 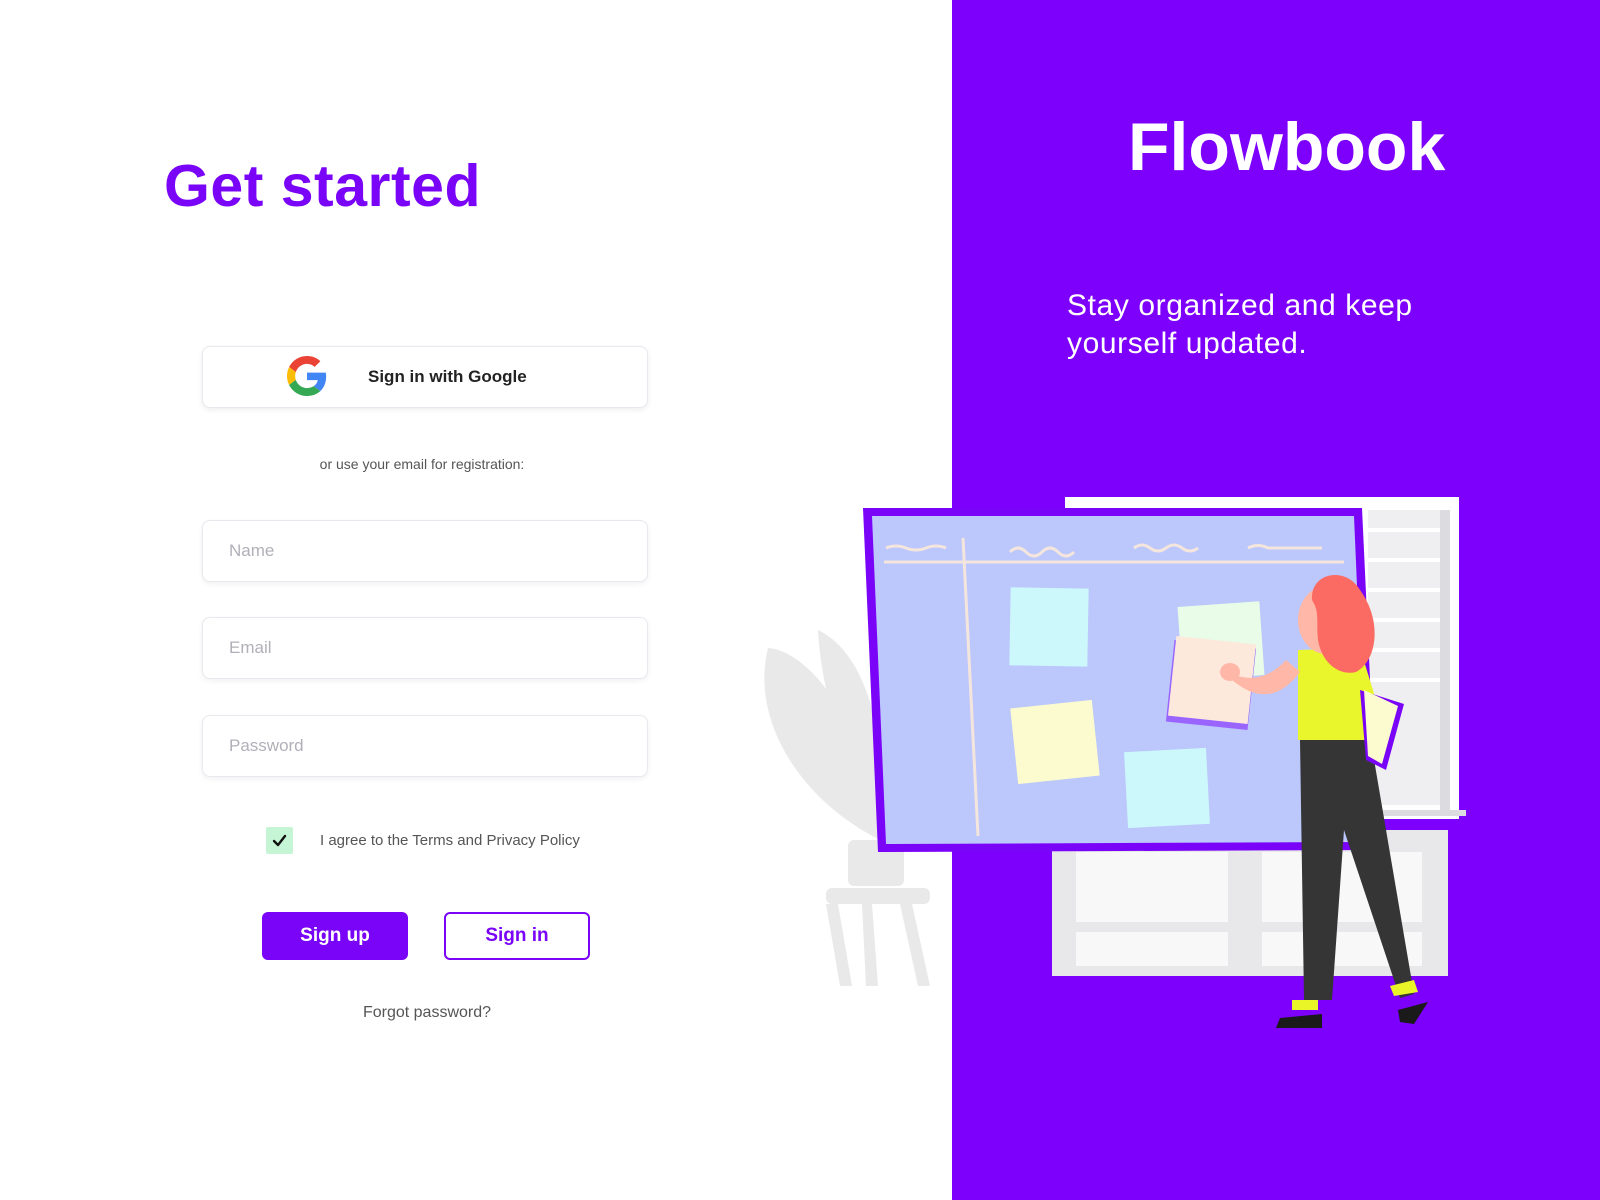 What do you see at coordinates (1287, 147) in the screenshot?
I see `brand-name: Flowbook` at bounding box center [1287, 147].